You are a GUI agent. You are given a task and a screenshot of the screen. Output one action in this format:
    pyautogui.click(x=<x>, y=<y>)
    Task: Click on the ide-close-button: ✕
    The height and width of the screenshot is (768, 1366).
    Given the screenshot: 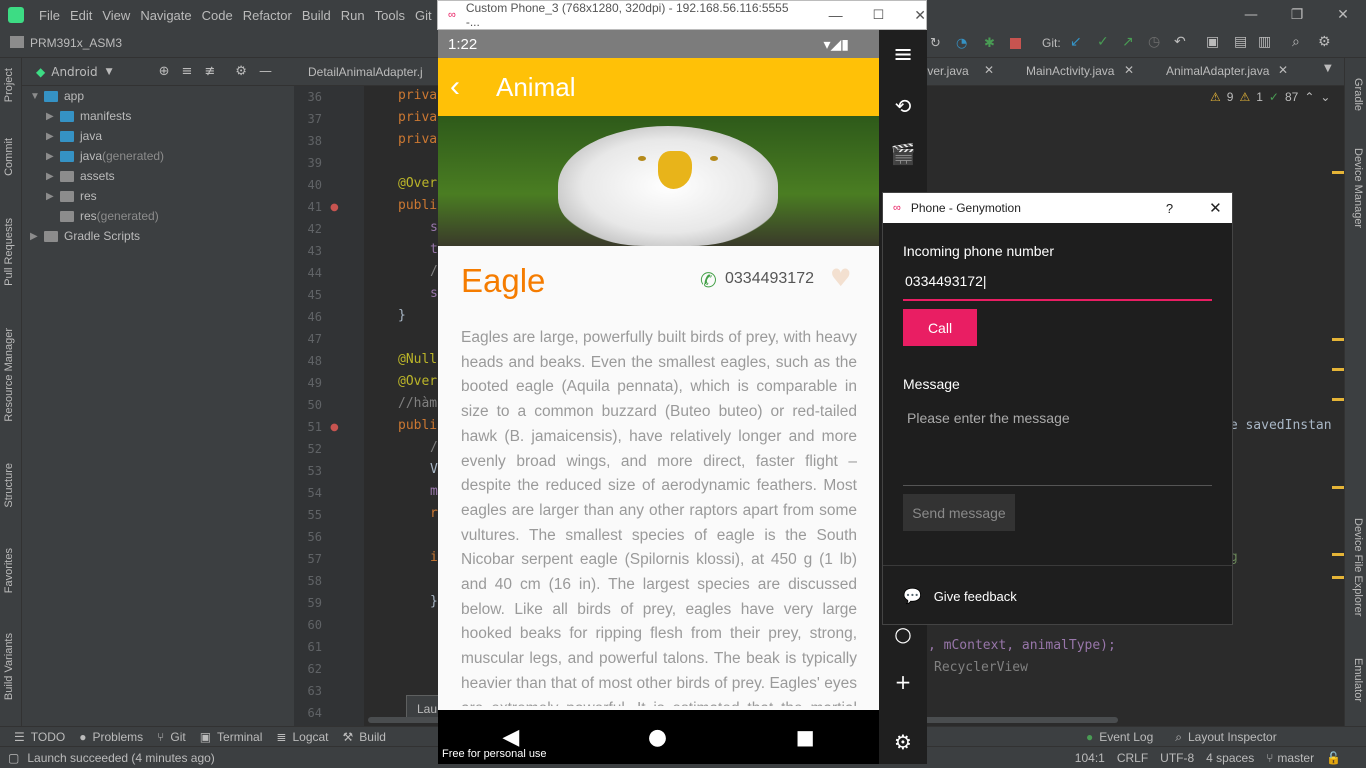 What is the action you would take?
    pyautogui.click(x=1343, y=15)
    